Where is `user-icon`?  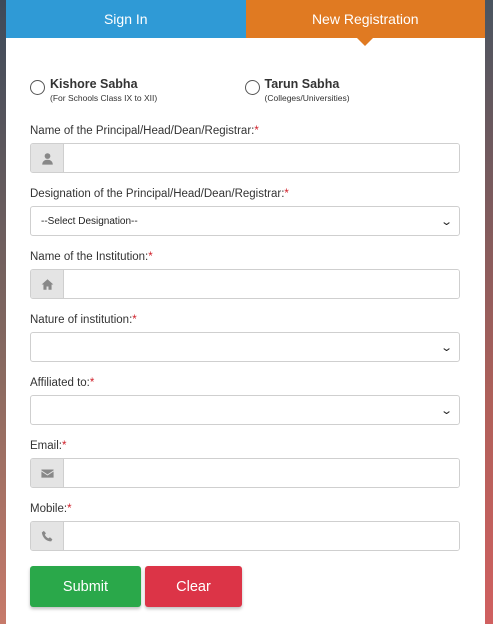 user-icon is located at coordinates (47, 158).